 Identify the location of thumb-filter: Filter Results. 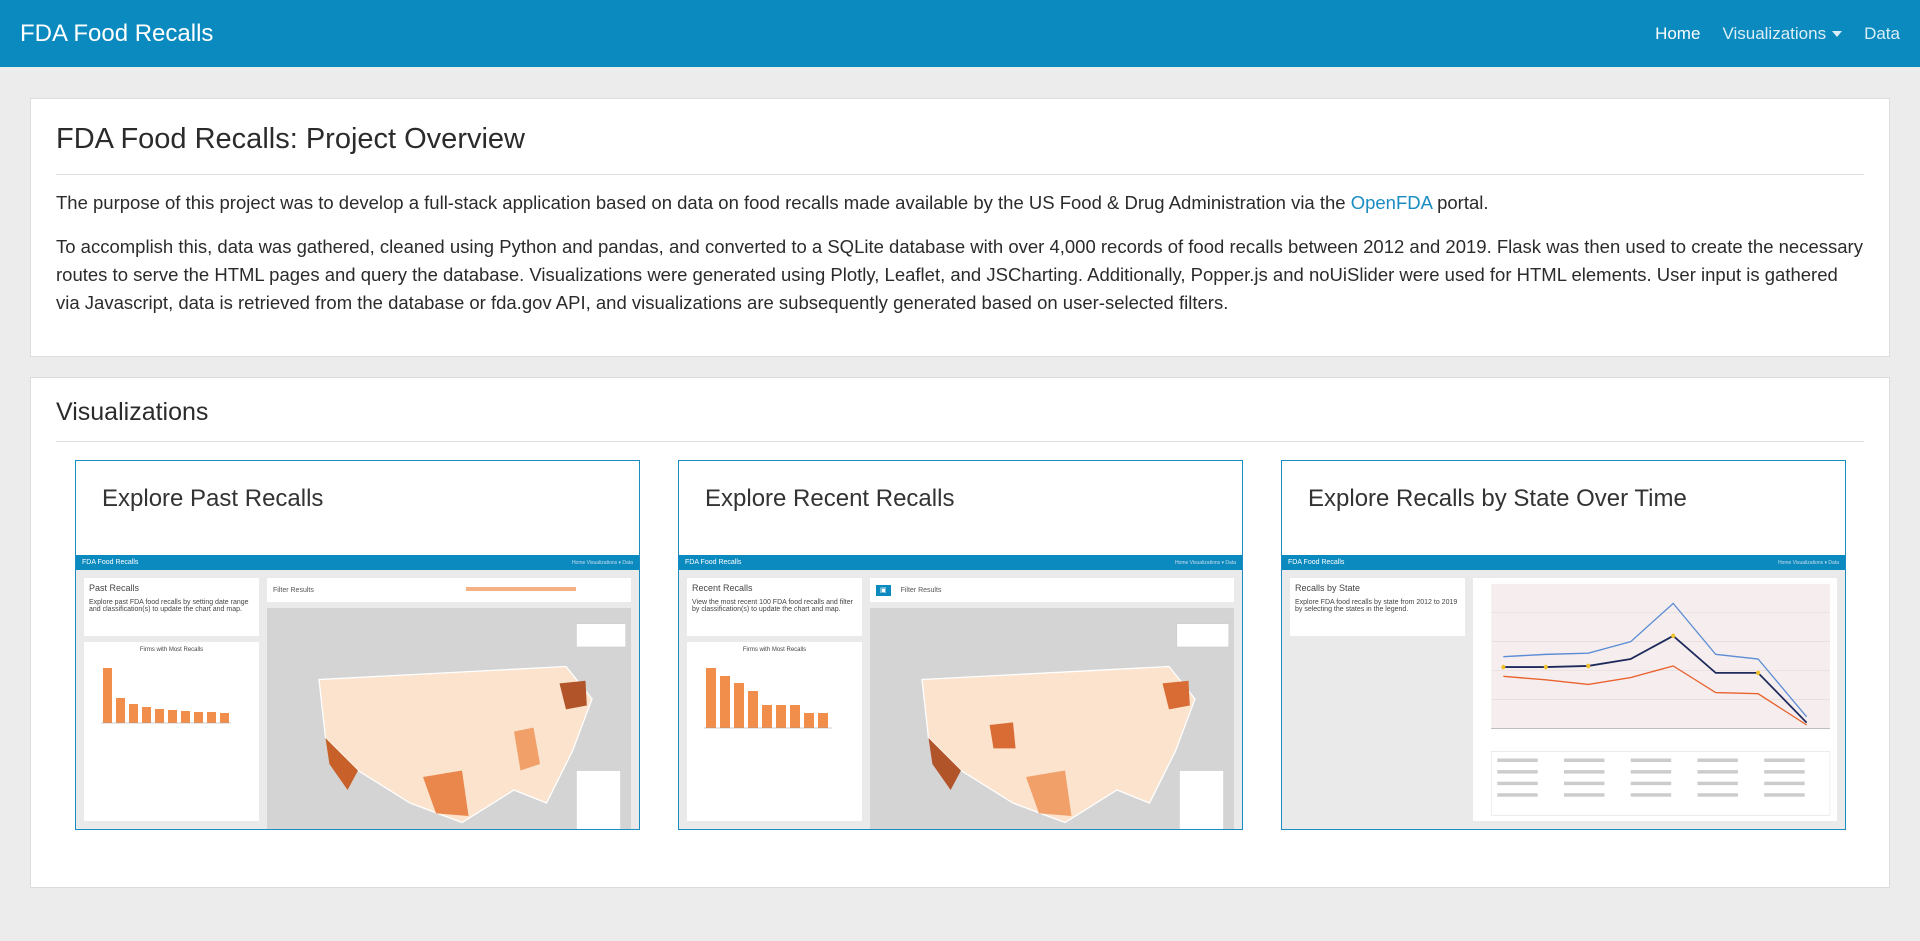
(449, 590).